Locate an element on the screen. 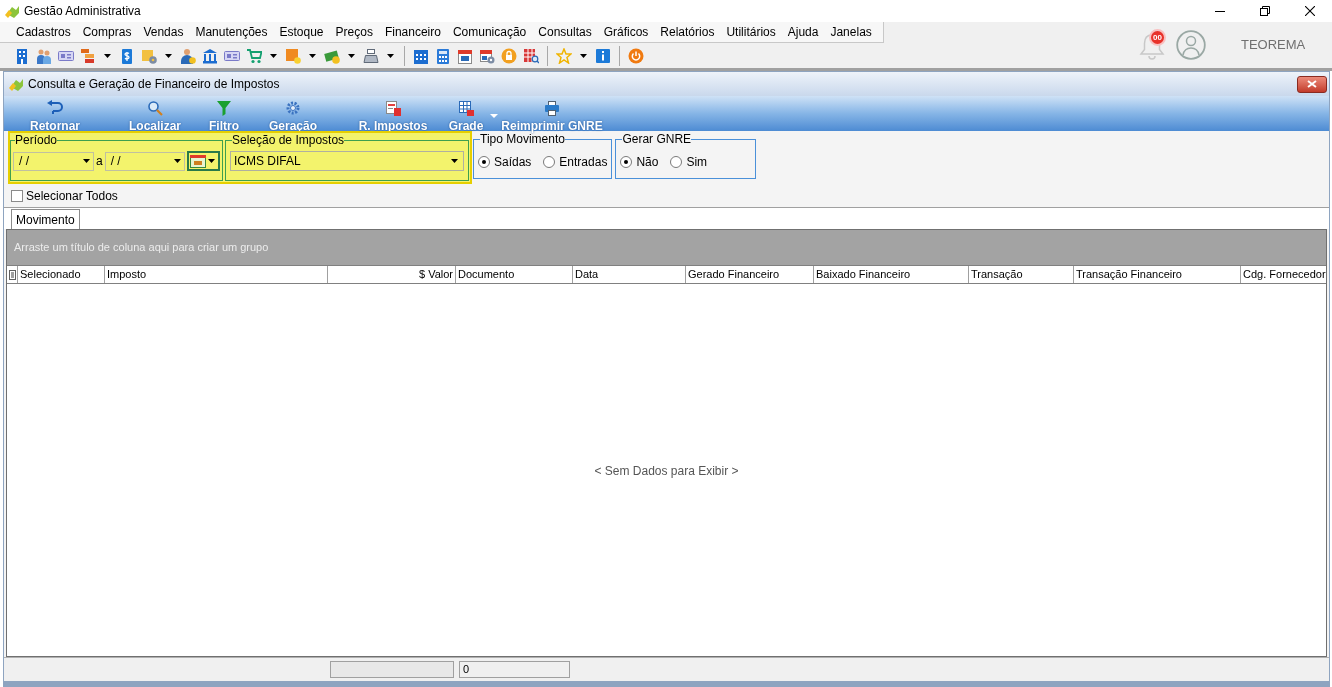  column-header: Transação is located at coordinates (1020, 274).